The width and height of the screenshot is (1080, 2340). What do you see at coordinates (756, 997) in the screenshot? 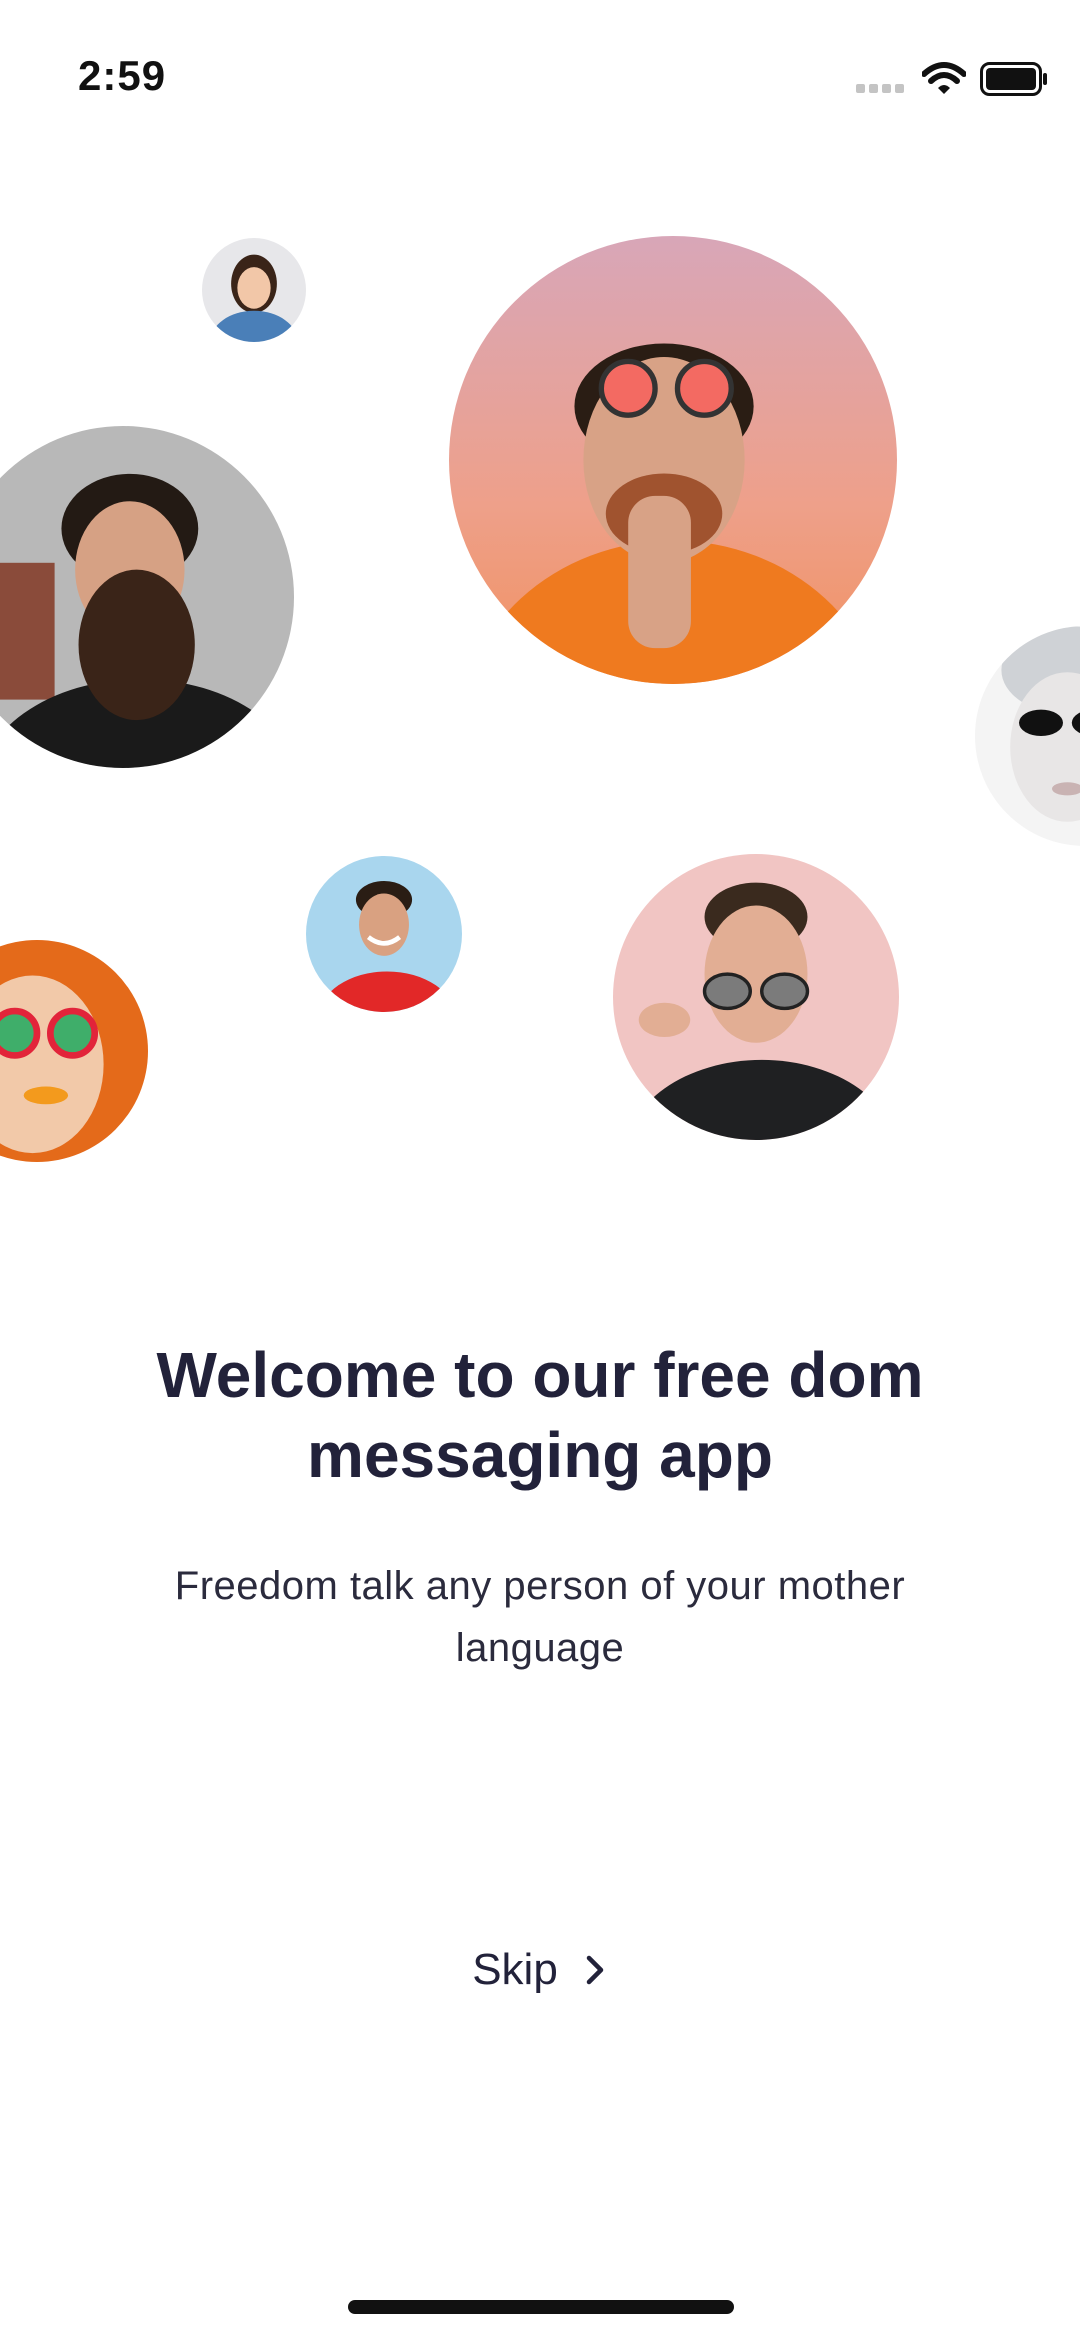
I see `avatar-mac-miller-glasses` at bounding box center [756, 997].